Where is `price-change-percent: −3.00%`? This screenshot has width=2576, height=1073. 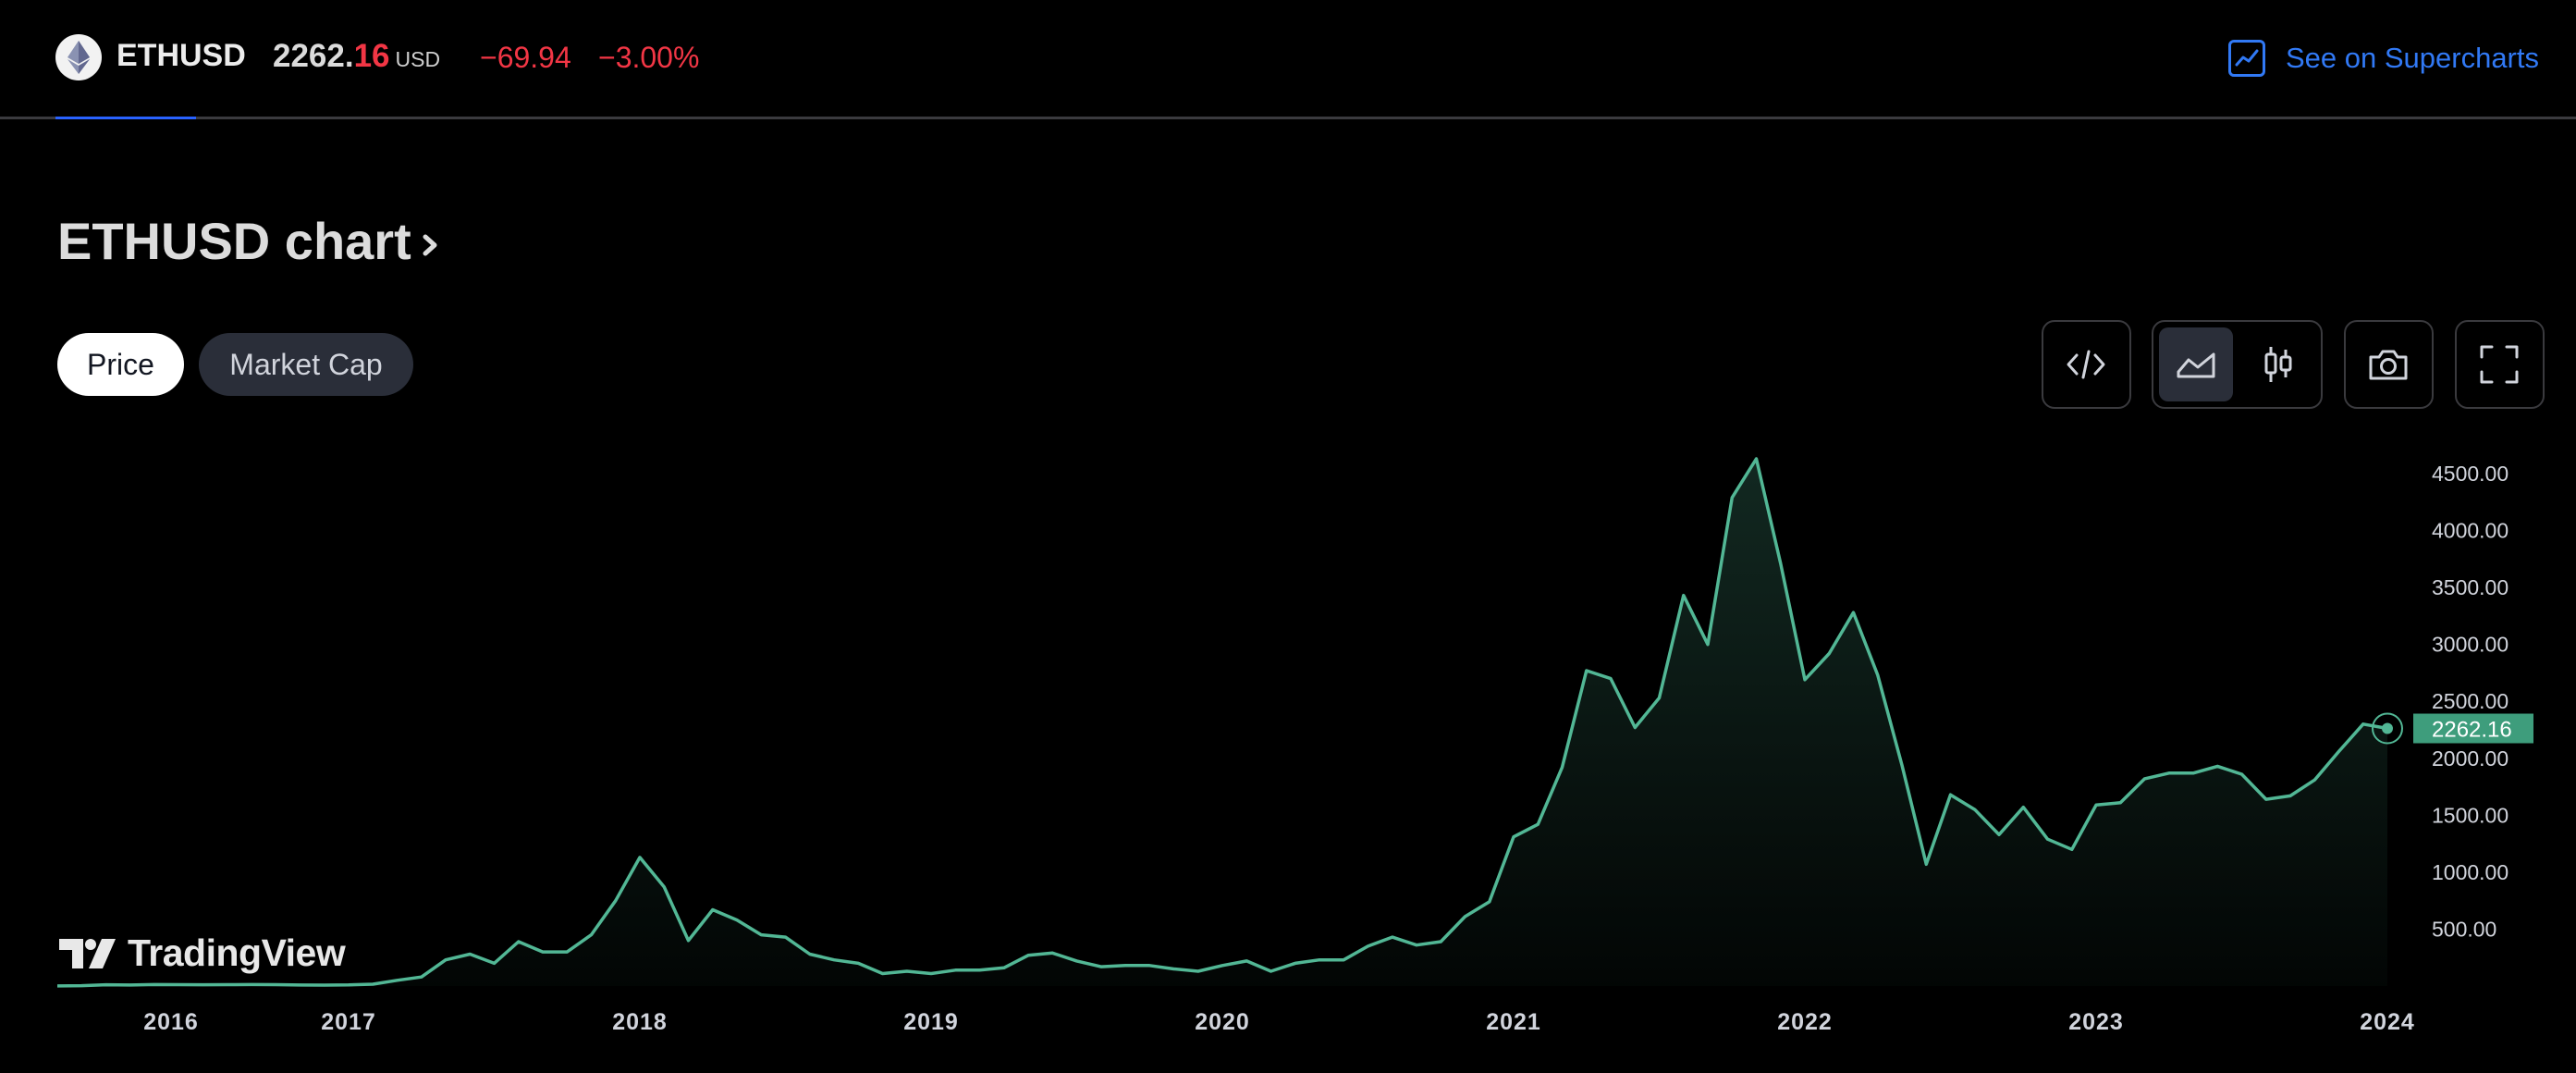 price-change-percent: −3.00% is located at coordinates (649, 58).